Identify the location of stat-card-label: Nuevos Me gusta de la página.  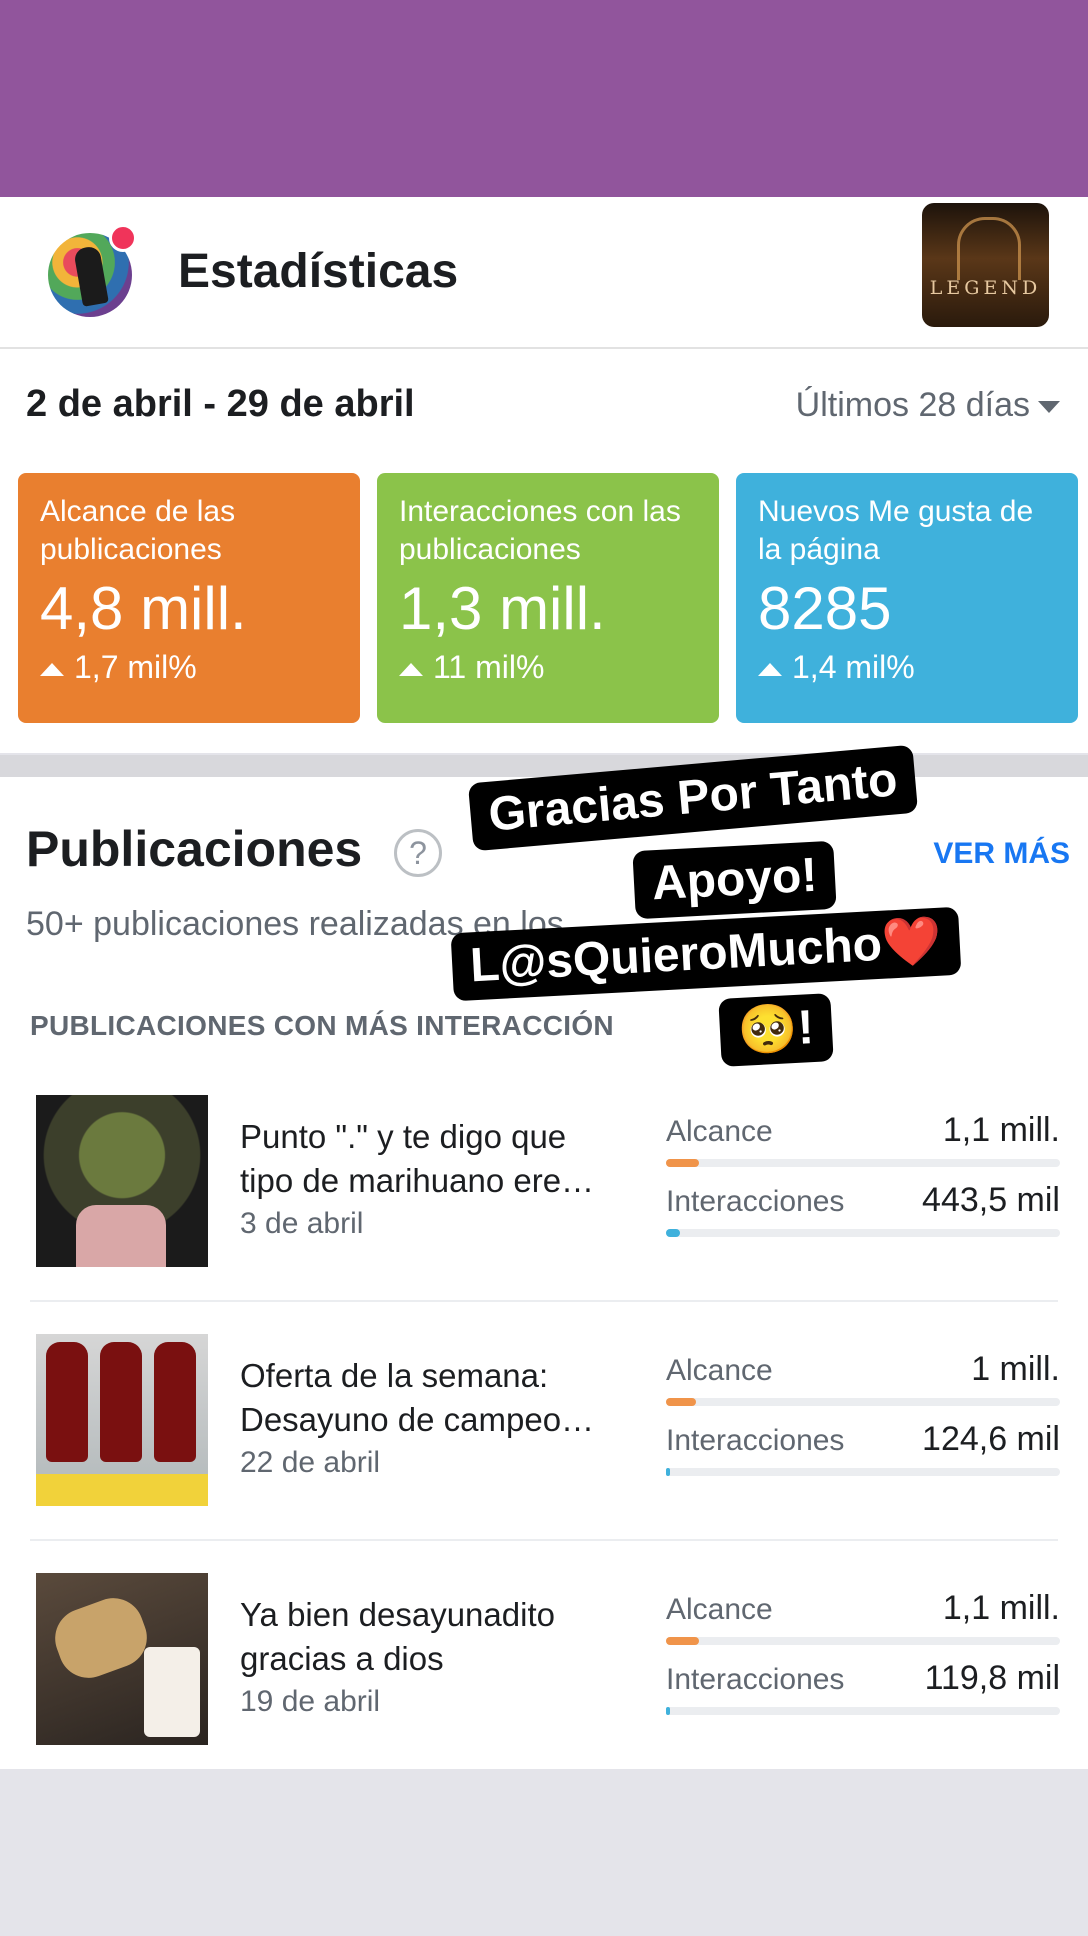
(896, 530).